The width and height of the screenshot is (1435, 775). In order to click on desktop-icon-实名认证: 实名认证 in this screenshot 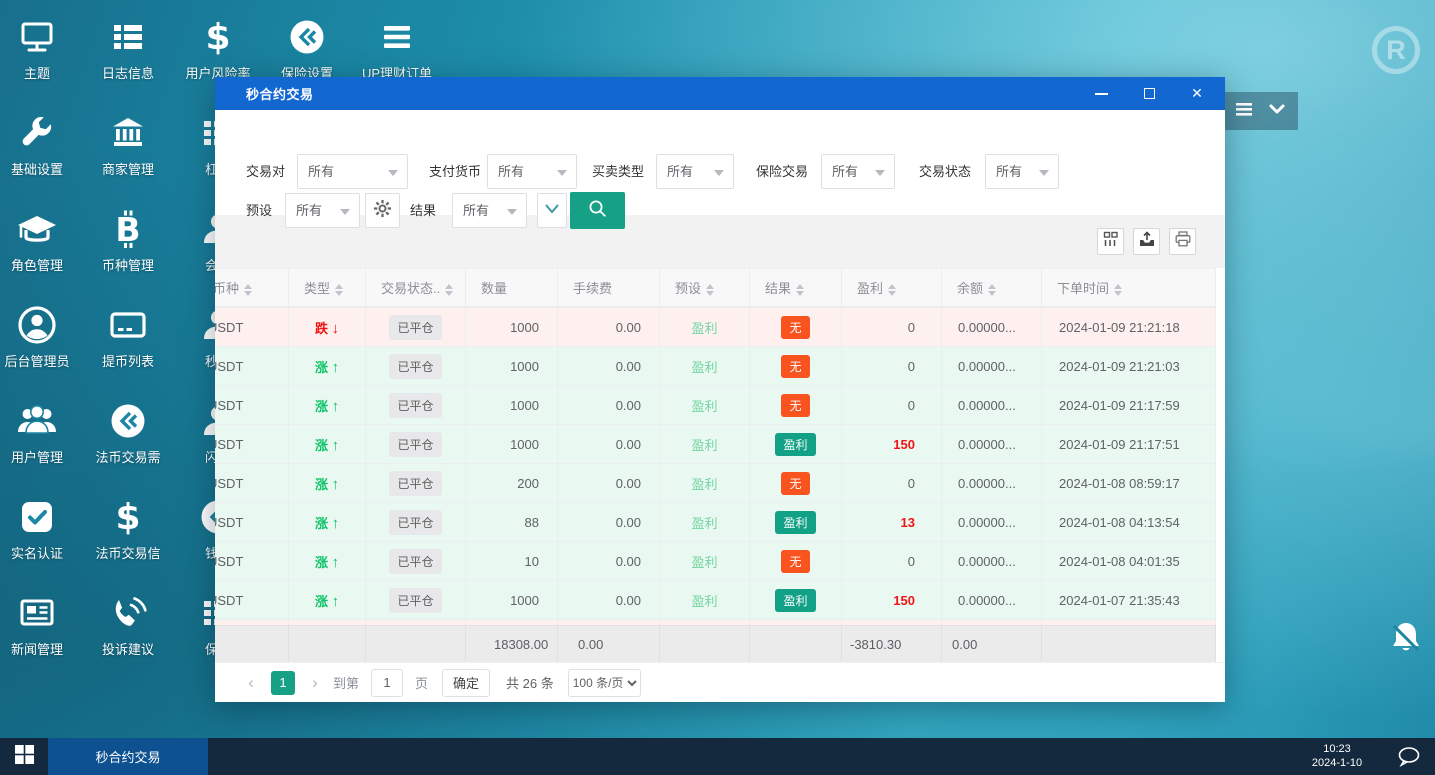, I will do `click(41, 528)`.